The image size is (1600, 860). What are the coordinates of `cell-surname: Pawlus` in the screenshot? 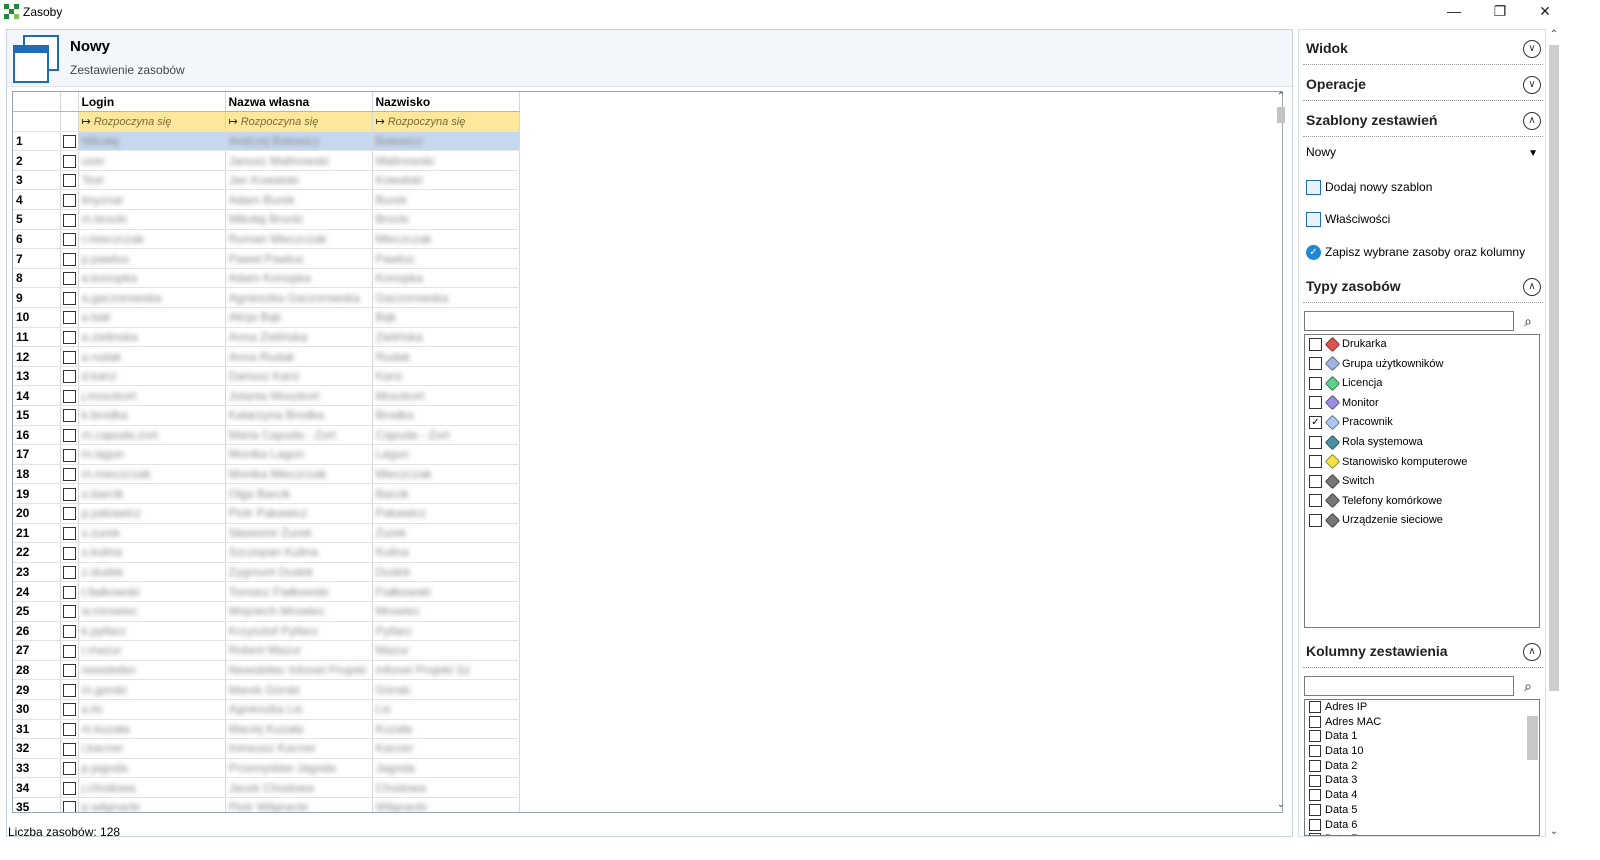 It's located at (446, 258).